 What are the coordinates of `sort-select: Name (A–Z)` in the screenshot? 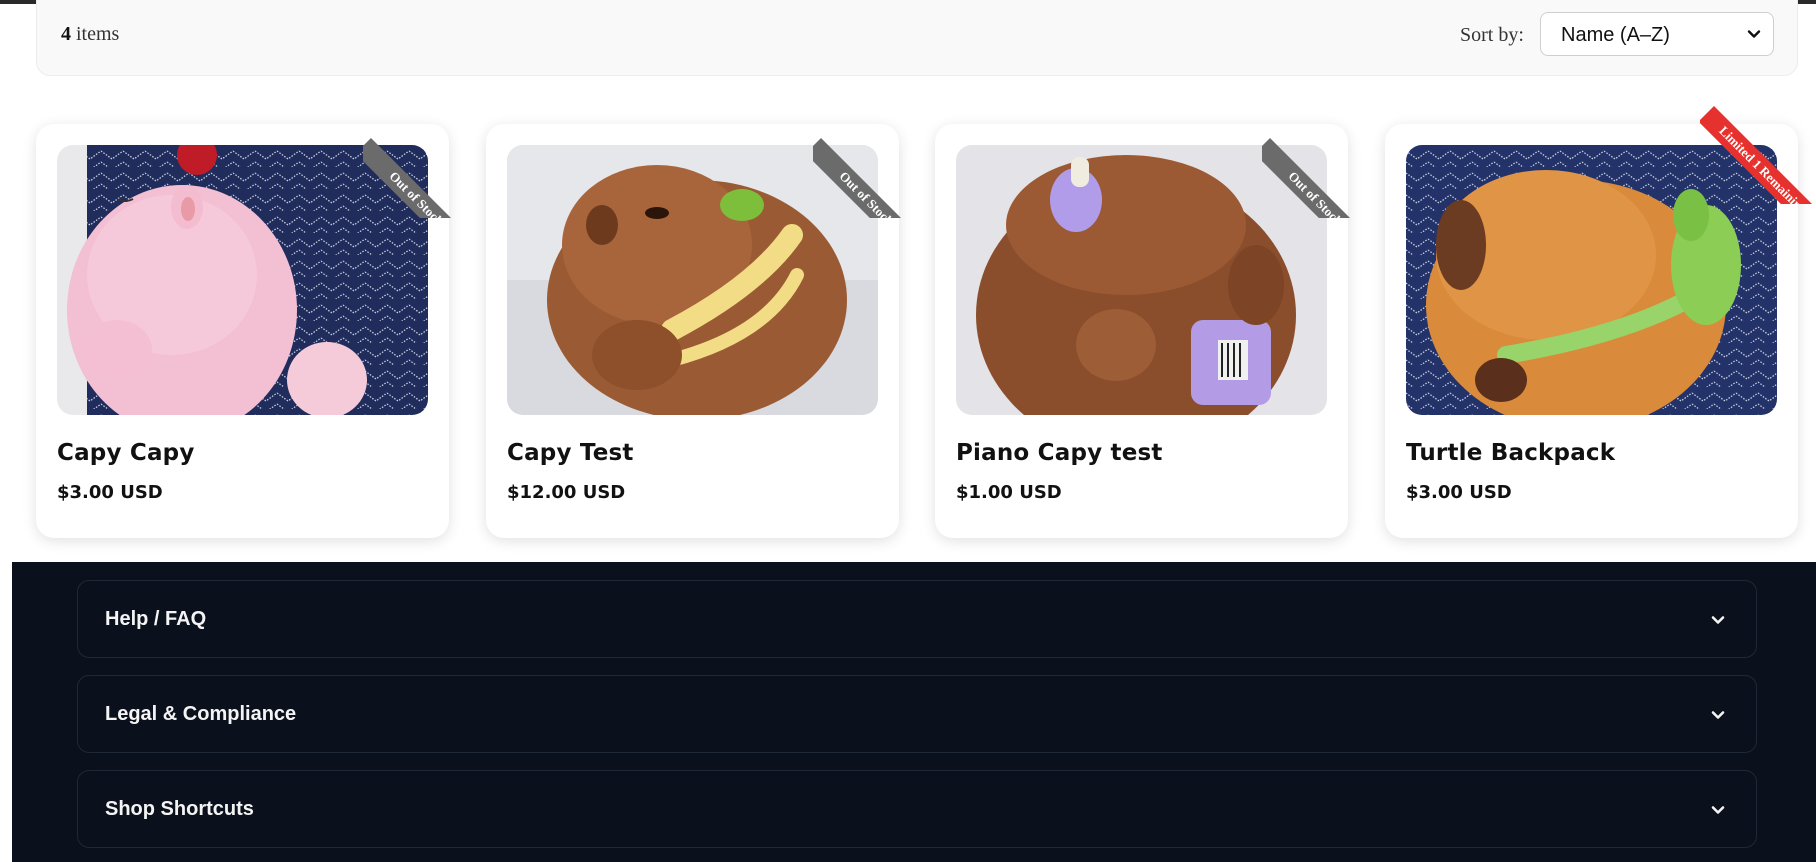 It's located at (1657, 34).